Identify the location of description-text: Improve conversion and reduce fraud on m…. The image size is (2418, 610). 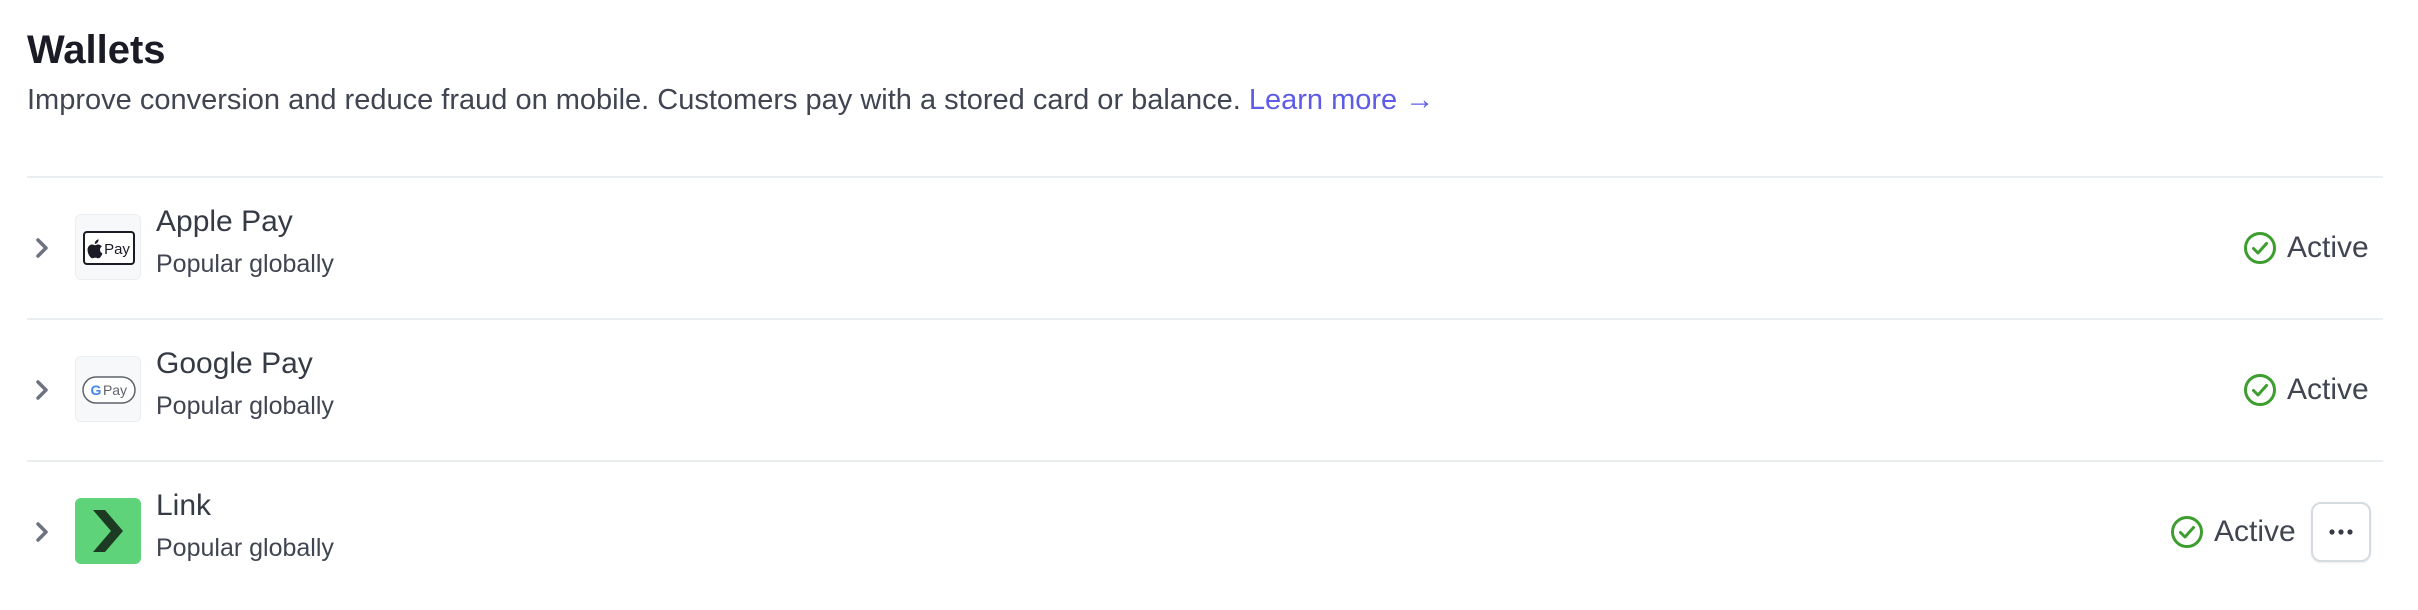
(634, 100).